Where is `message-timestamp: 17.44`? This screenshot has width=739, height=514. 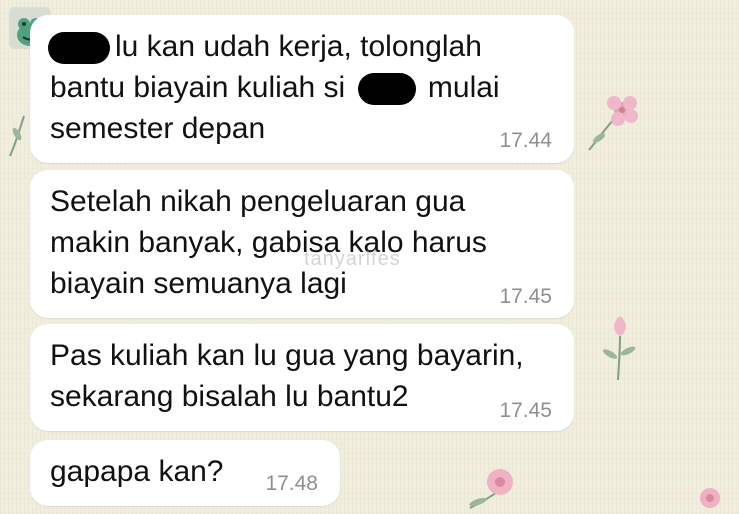
message-timestamp: 17.44 is located at coordinates (525, 140).